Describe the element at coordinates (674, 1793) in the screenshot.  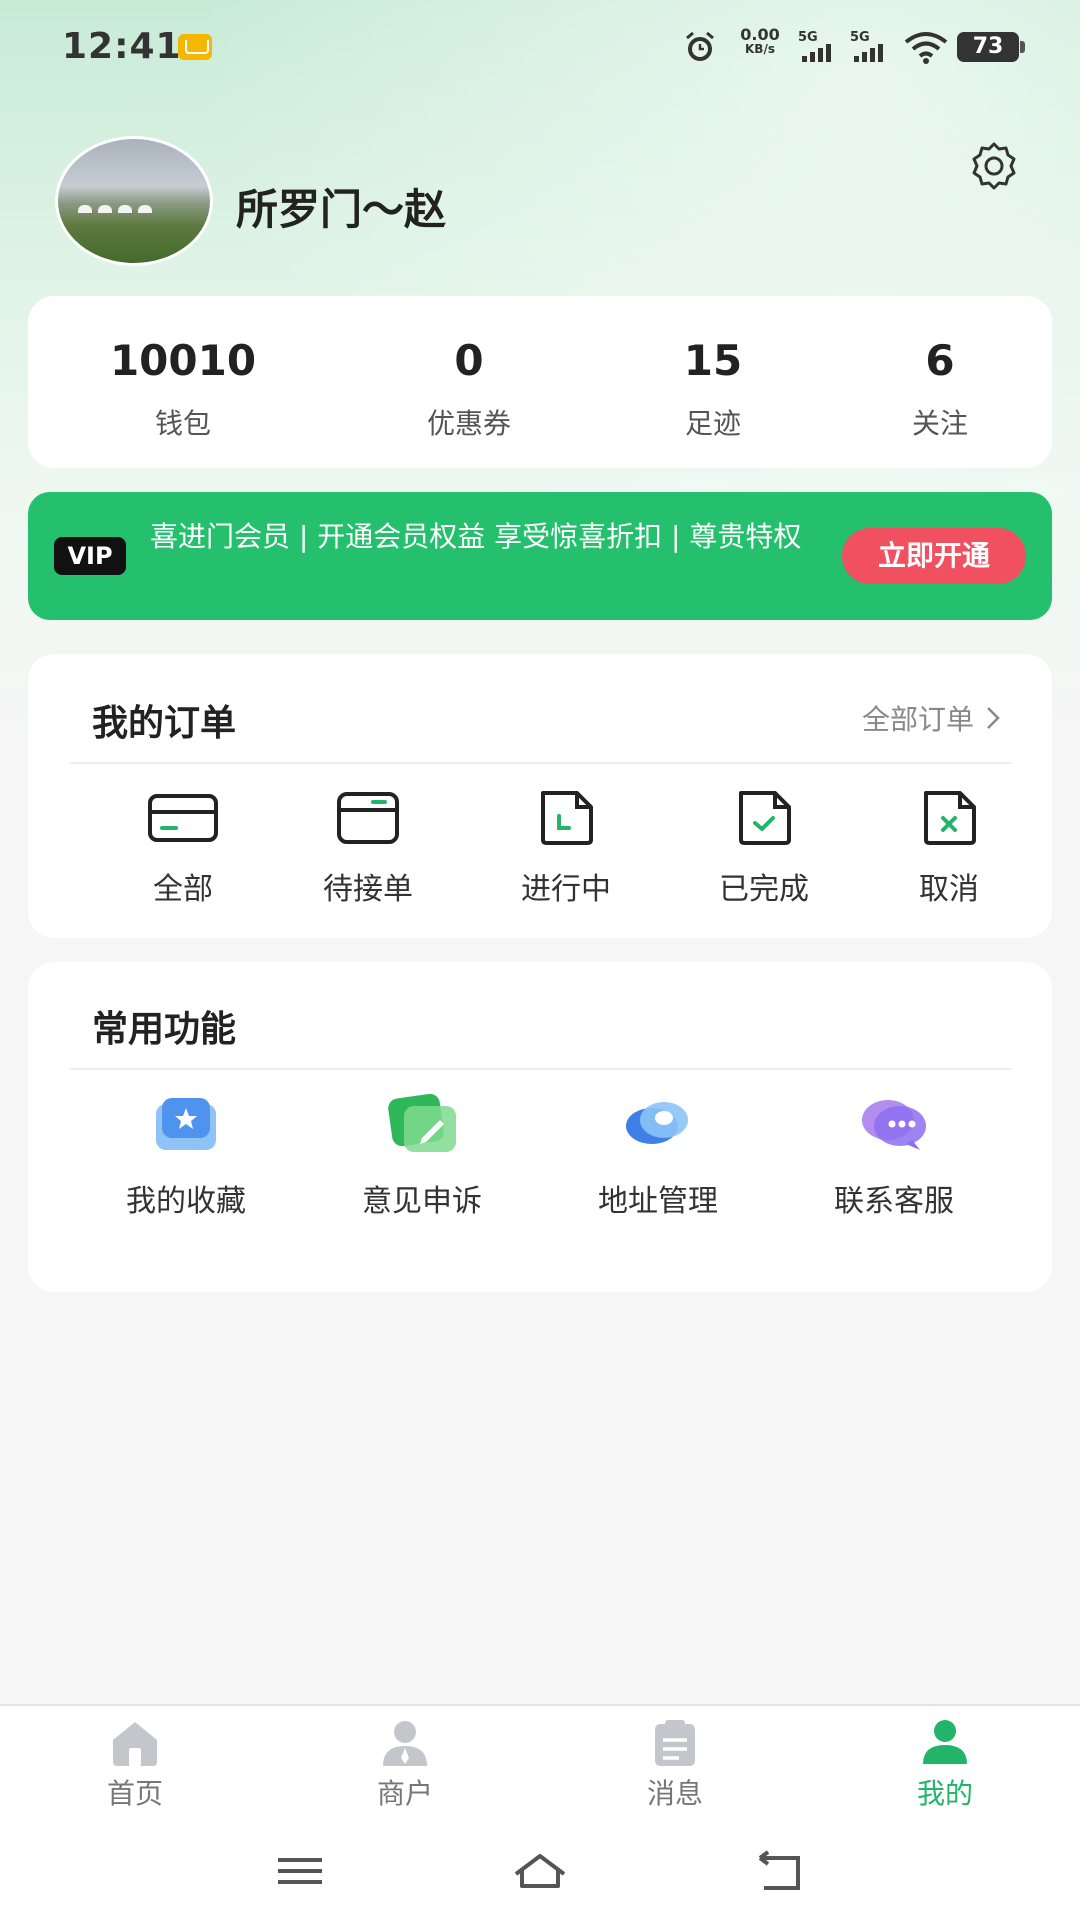
I see `tab-label: 消息` at that location.